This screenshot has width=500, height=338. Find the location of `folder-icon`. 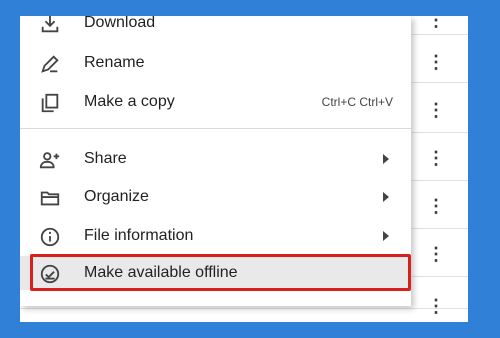

folder-icon is located at coordinates (50, 198).